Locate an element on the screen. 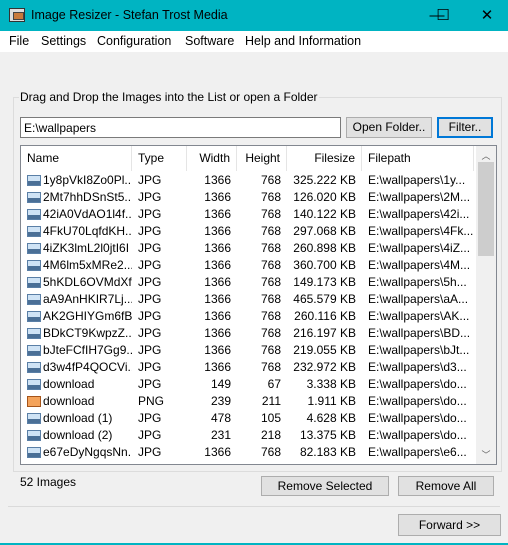 Image resolution: width=508 pixels, height=545 pixels. cell-filesize: 3.338 KB is located at coordinates (331, 384).